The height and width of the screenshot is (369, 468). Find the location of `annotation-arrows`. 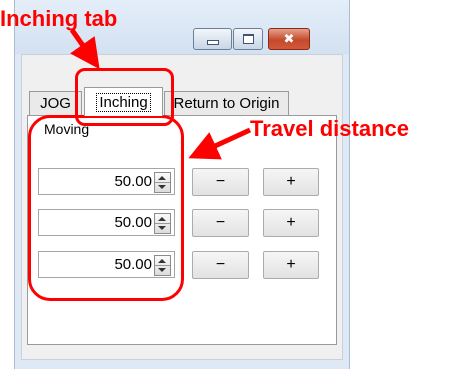

annotation-arrows is located at coordinates (160, 94).